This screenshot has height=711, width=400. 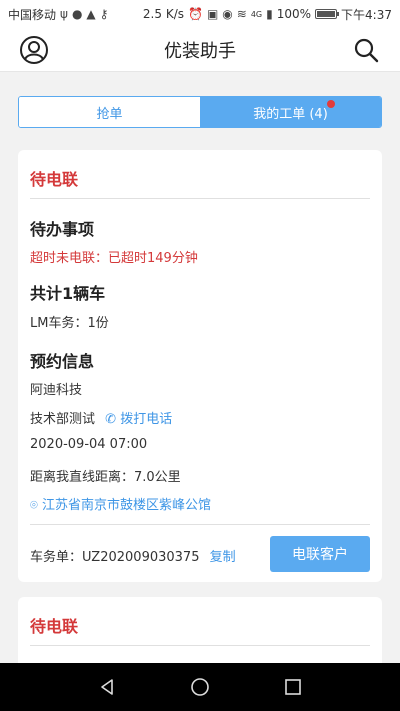 What do you see at coordinates (146, 419) in the screenshot?
I see `call-label: 拨打电话` at bounding box center [146, 419].